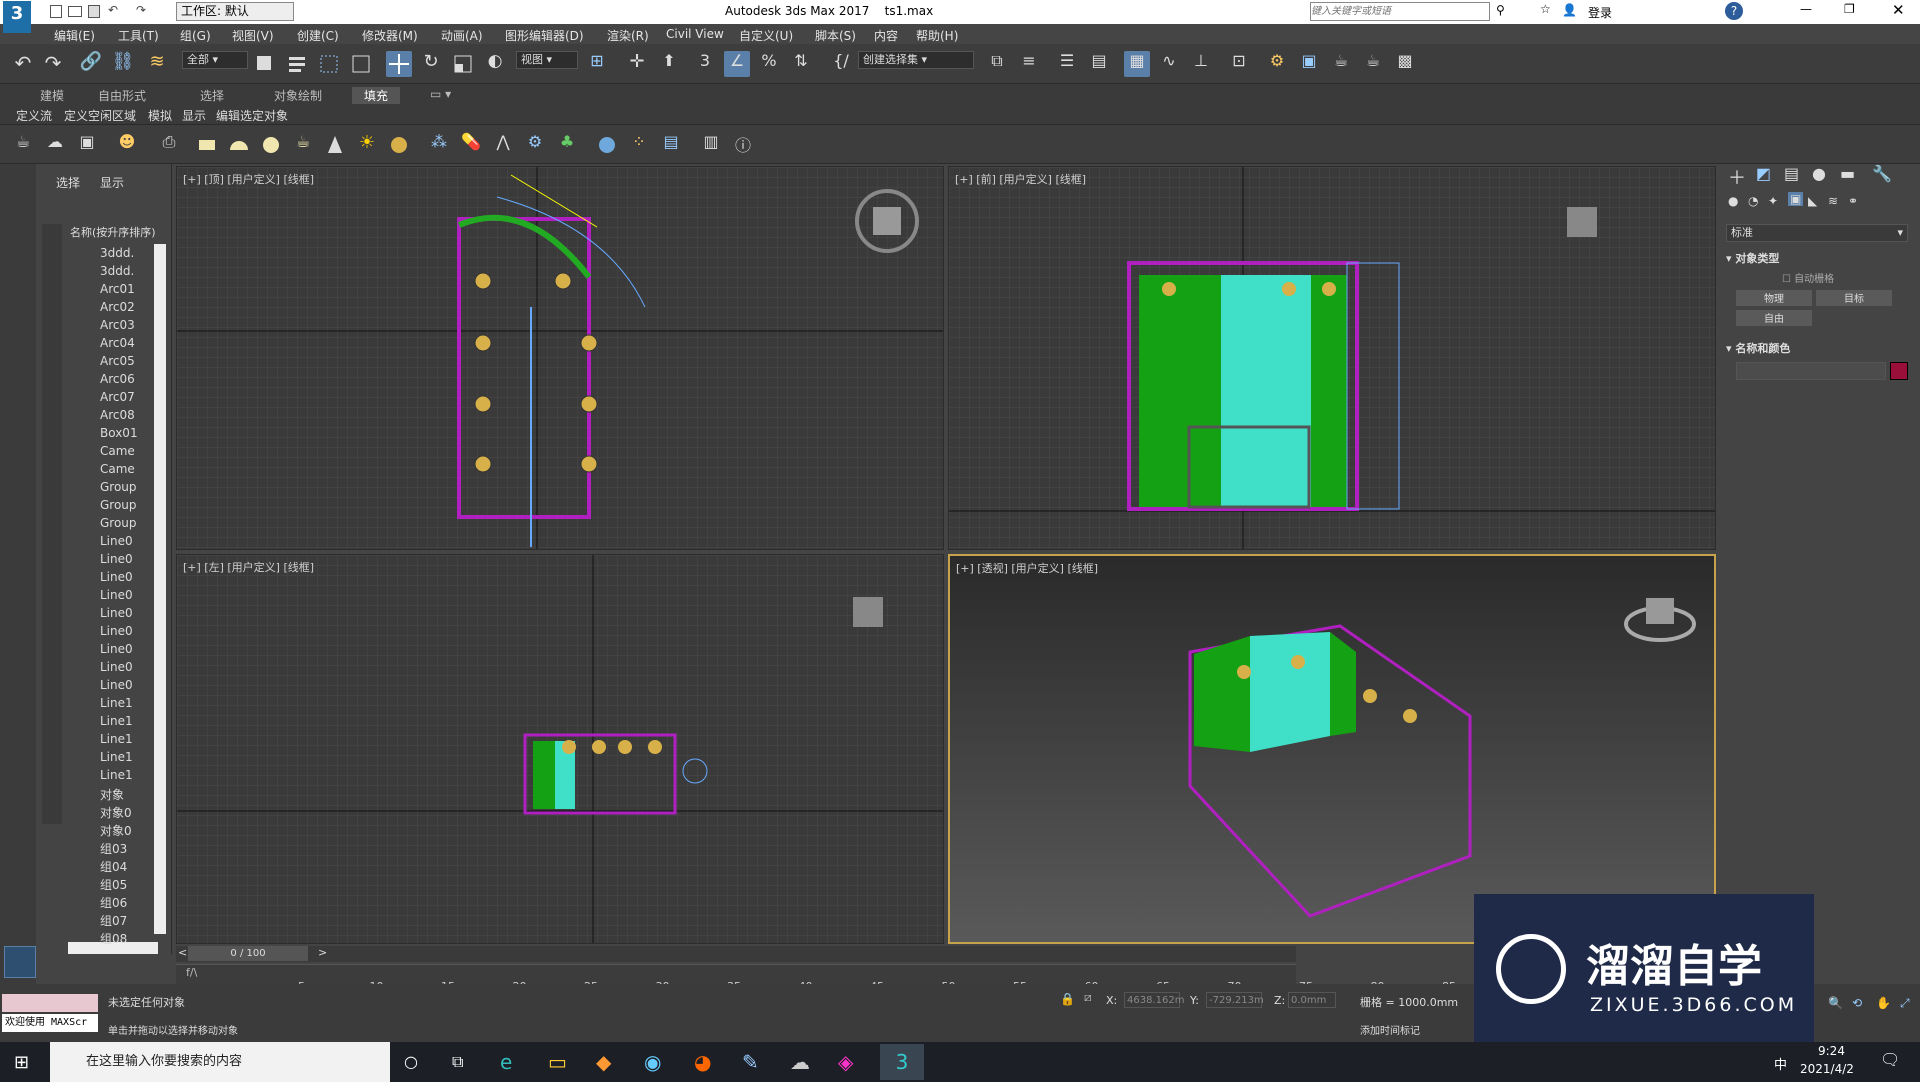 The image size is (1920, 1082). What do you see at coordinates (535, 145) in the screenshot?
I see `wheel-icon: ⚙` at bounding box center [535, 145].